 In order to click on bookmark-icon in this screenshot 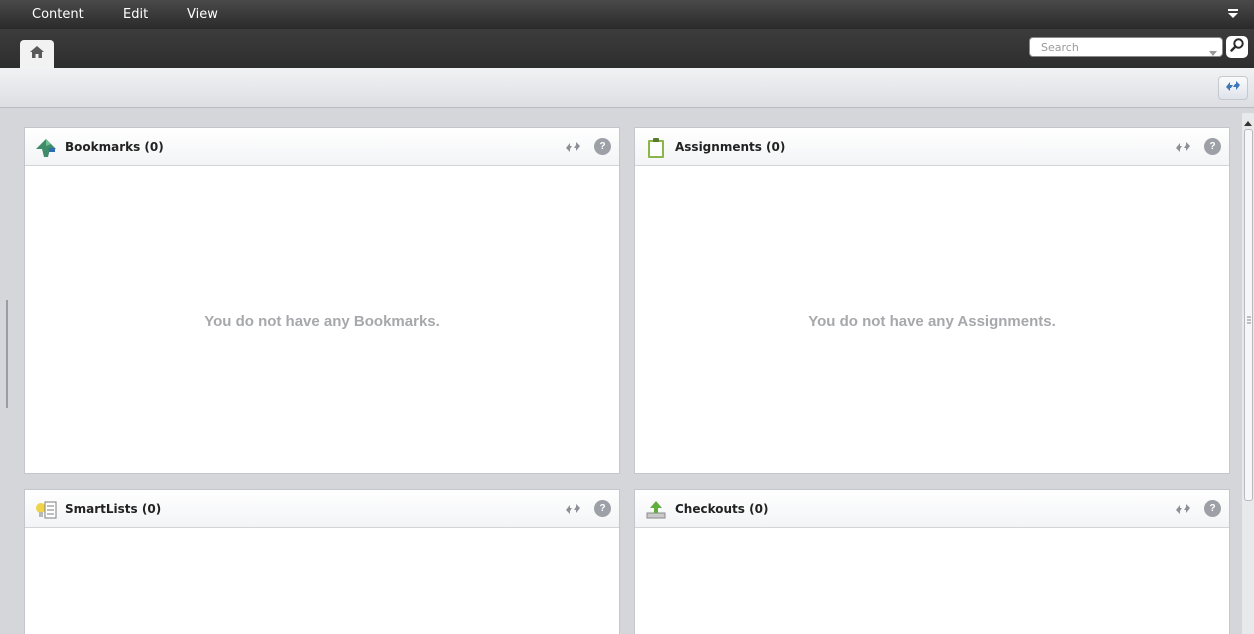, I will do `click(46, 148)`.